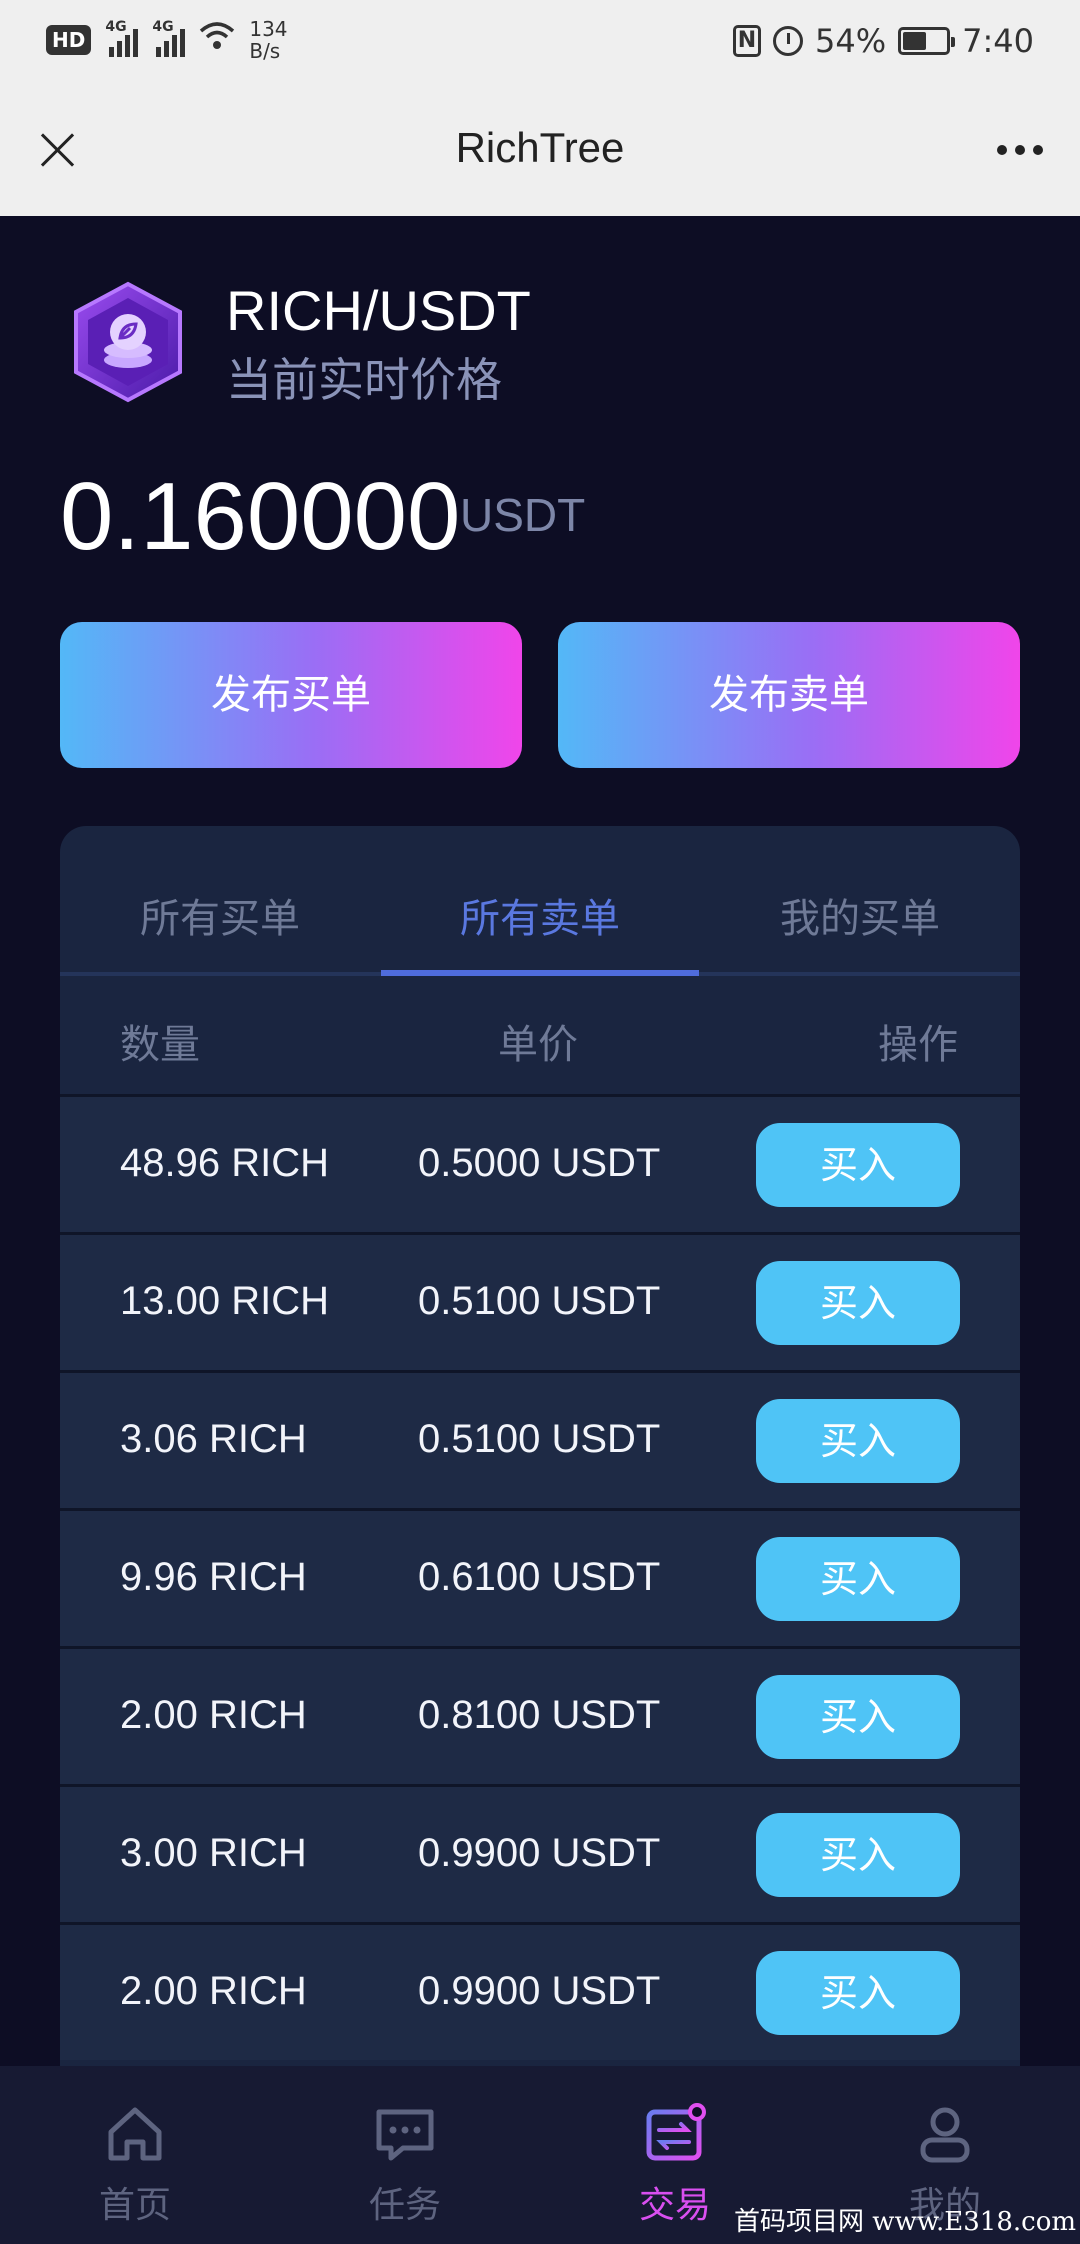 This screenshot has height=2244, width=1080. Describe the element at coordinates (378, 310) in the screenshot. I see `trading-pair: RICH/USDT` at that location.